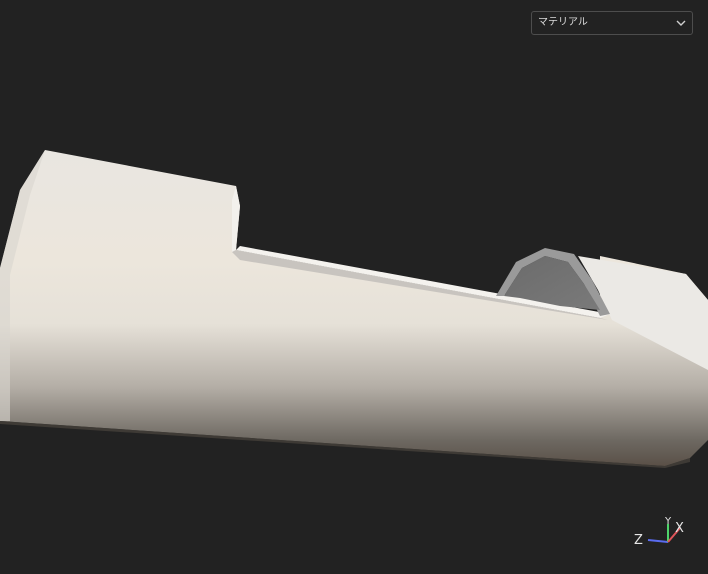  I want to click on x-axis-label: X, so click(679, 528).